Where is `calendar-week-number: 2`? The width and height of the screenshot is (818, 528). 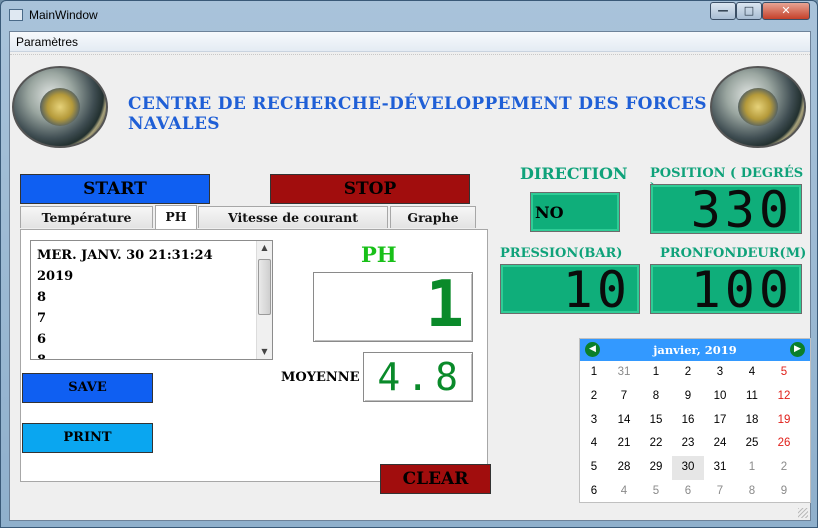
calendar-week-number: 2 is located at coordinates (594, 395).